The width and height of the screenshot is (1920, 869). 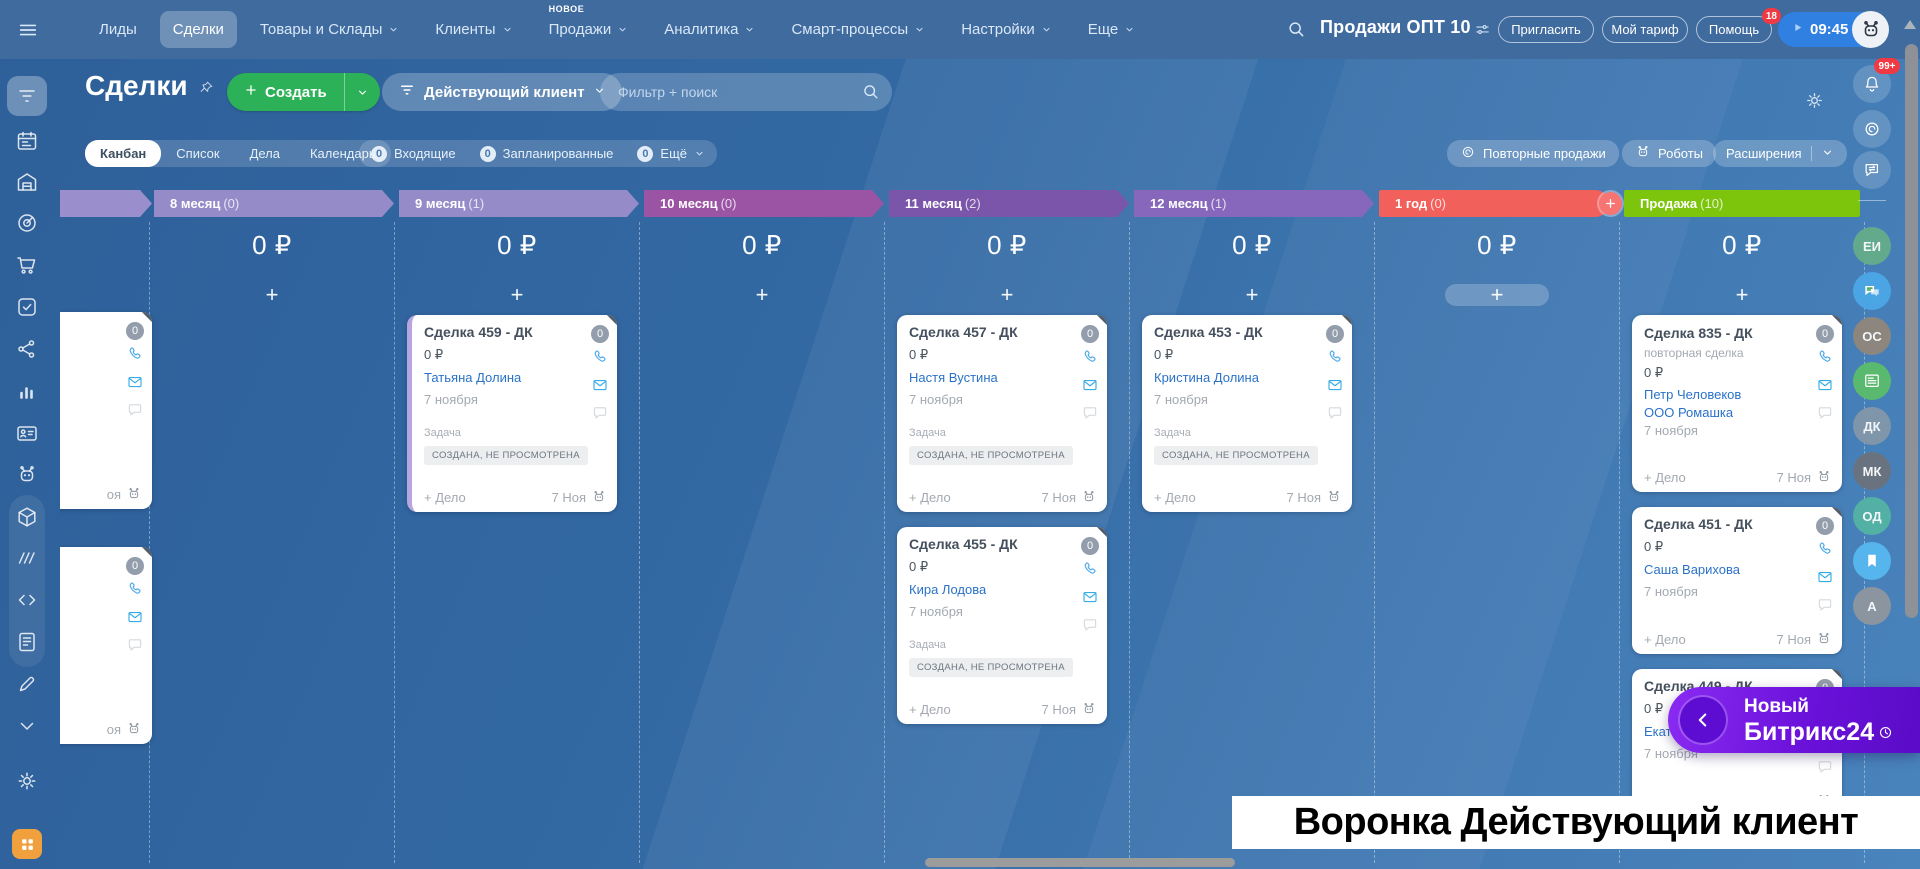 What do you see at coordinates (27, 265) in the screenshot?
I see `sidebar-item-shop-cart` at bounding box center [27, 265].